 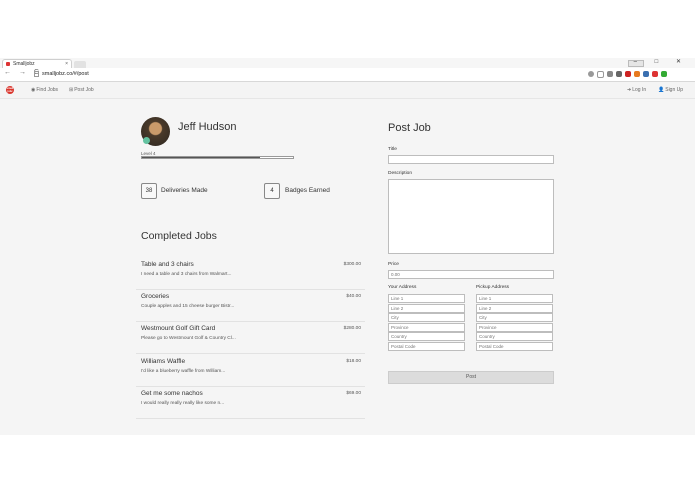 What do you see at coordinates (600, 74) in the screenshot?
I see `star-icon` at bounding box center [600, 74].